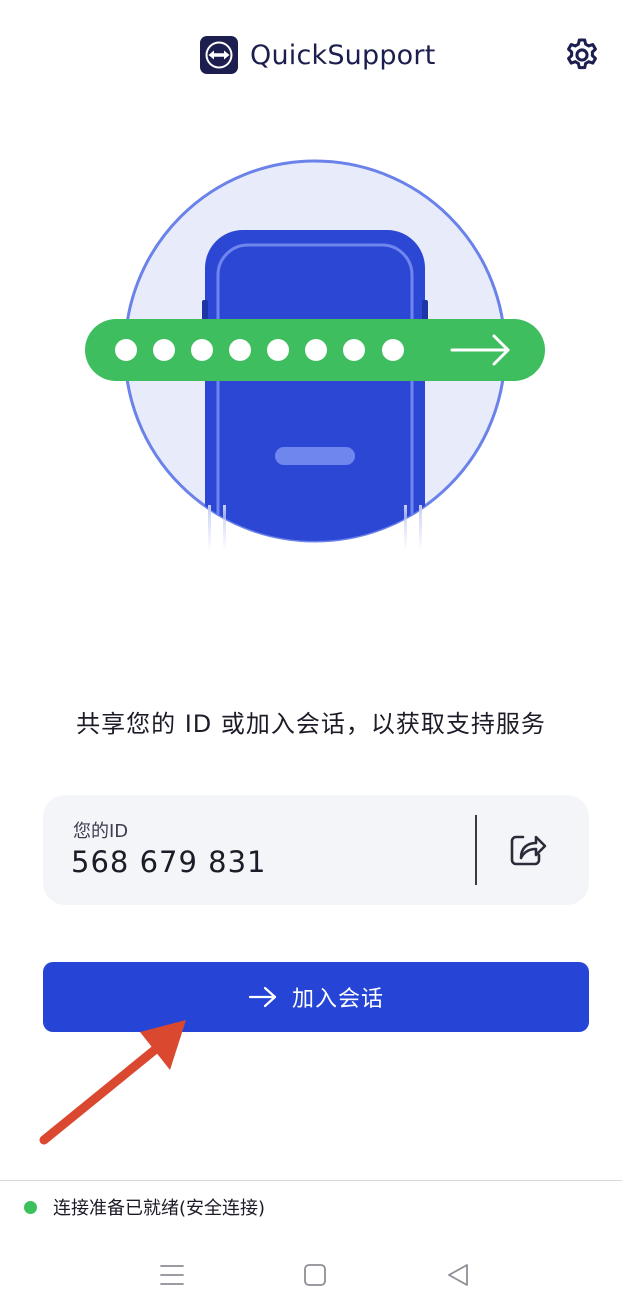 This screenshot has height=1315, width=622. What do you see at coordinates (476, 850) in the screenshot?
I see `id-card-divider` at bounding box center [476, 850].